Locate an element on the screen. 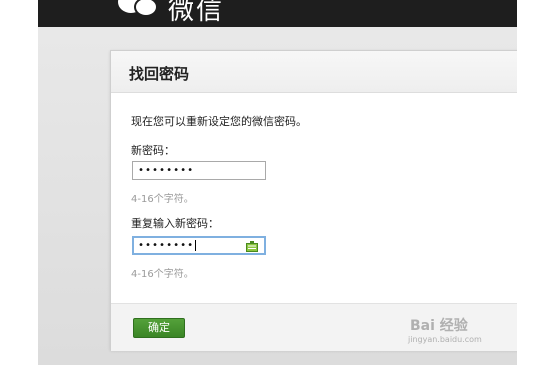 This screenshot has width=550, height=365. text-caret is located at coordinates (196, 245).